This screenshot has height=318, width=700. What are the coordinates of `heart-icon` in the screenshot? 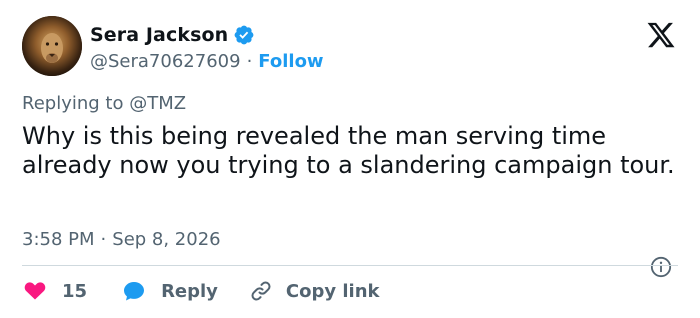 It's located at (35, 291).